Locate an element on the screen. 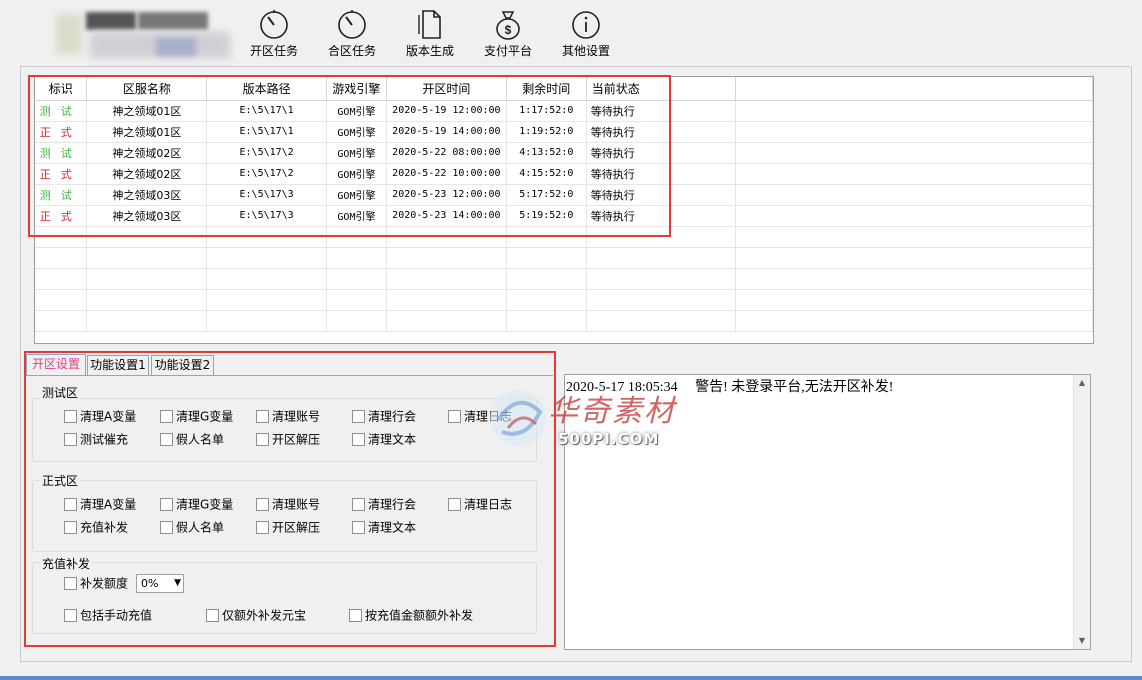 The width and height of the screenshot is (1142, 680). test-zone-checkbox: 开区解压 is located at coordinates (288, 440).